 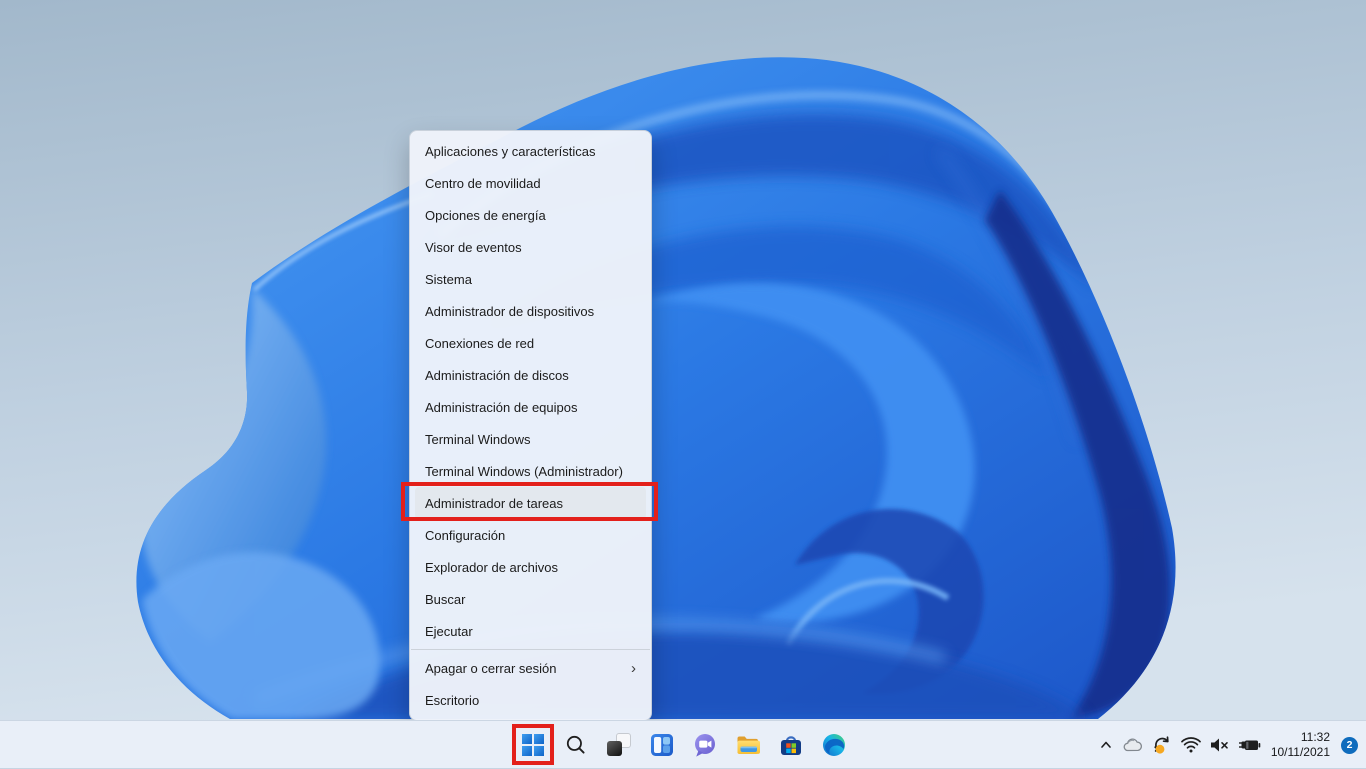 I want to click on windows-logo-icon, so click(x=533, y=745).